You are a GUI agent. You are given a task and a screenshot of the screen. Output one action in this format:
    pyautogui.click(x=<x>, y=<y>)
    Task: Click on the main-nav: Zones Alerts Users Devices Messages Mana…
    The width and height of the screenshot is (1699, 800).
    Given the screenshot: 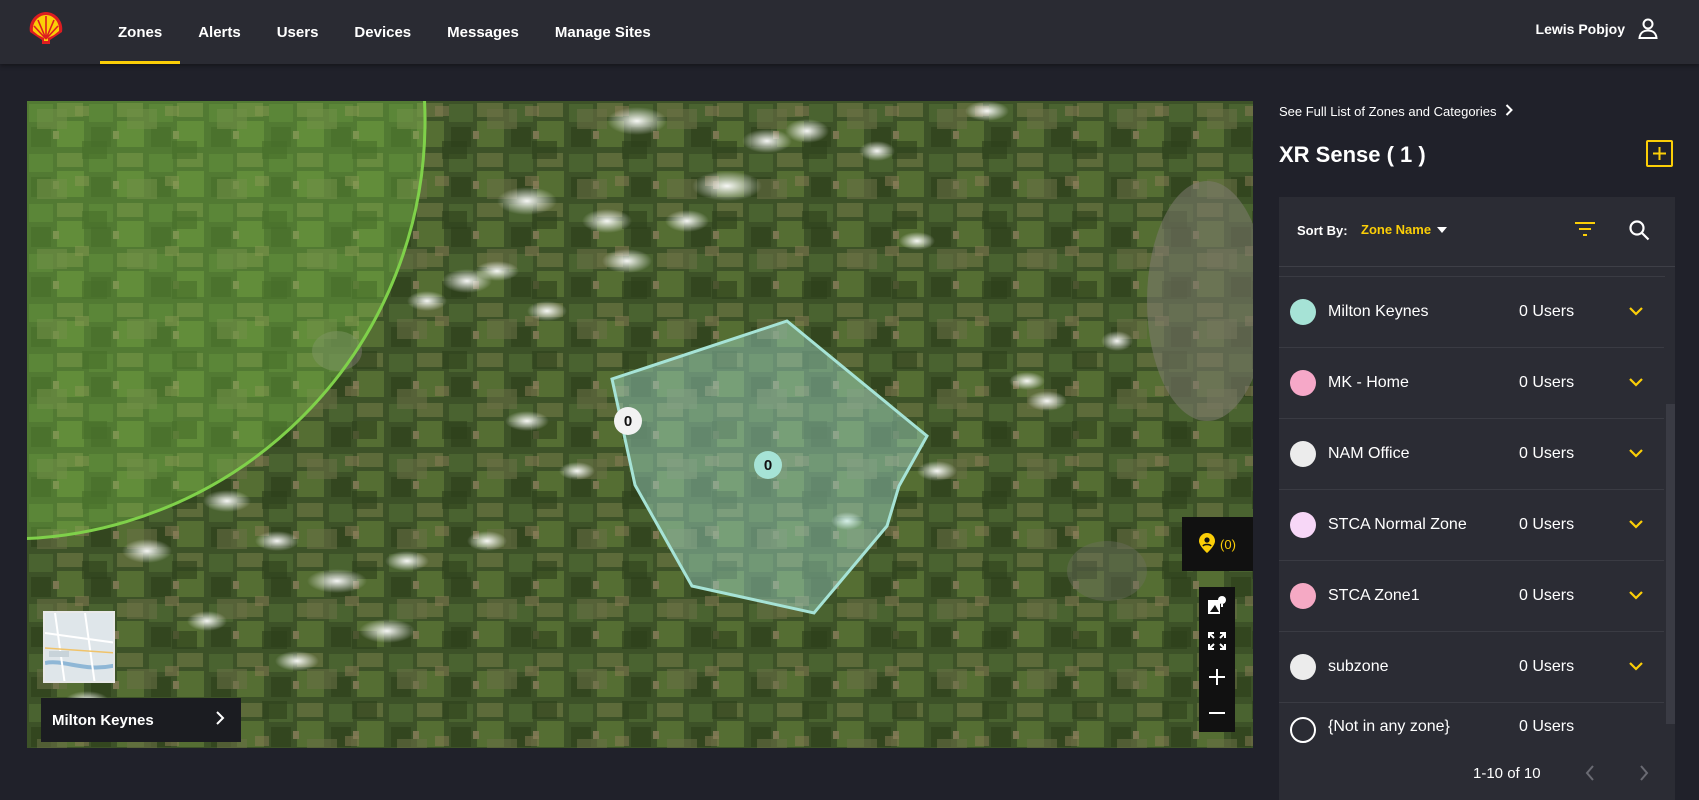 What is the action you would take?
    pyautogui.click(x=384, y=32)
    